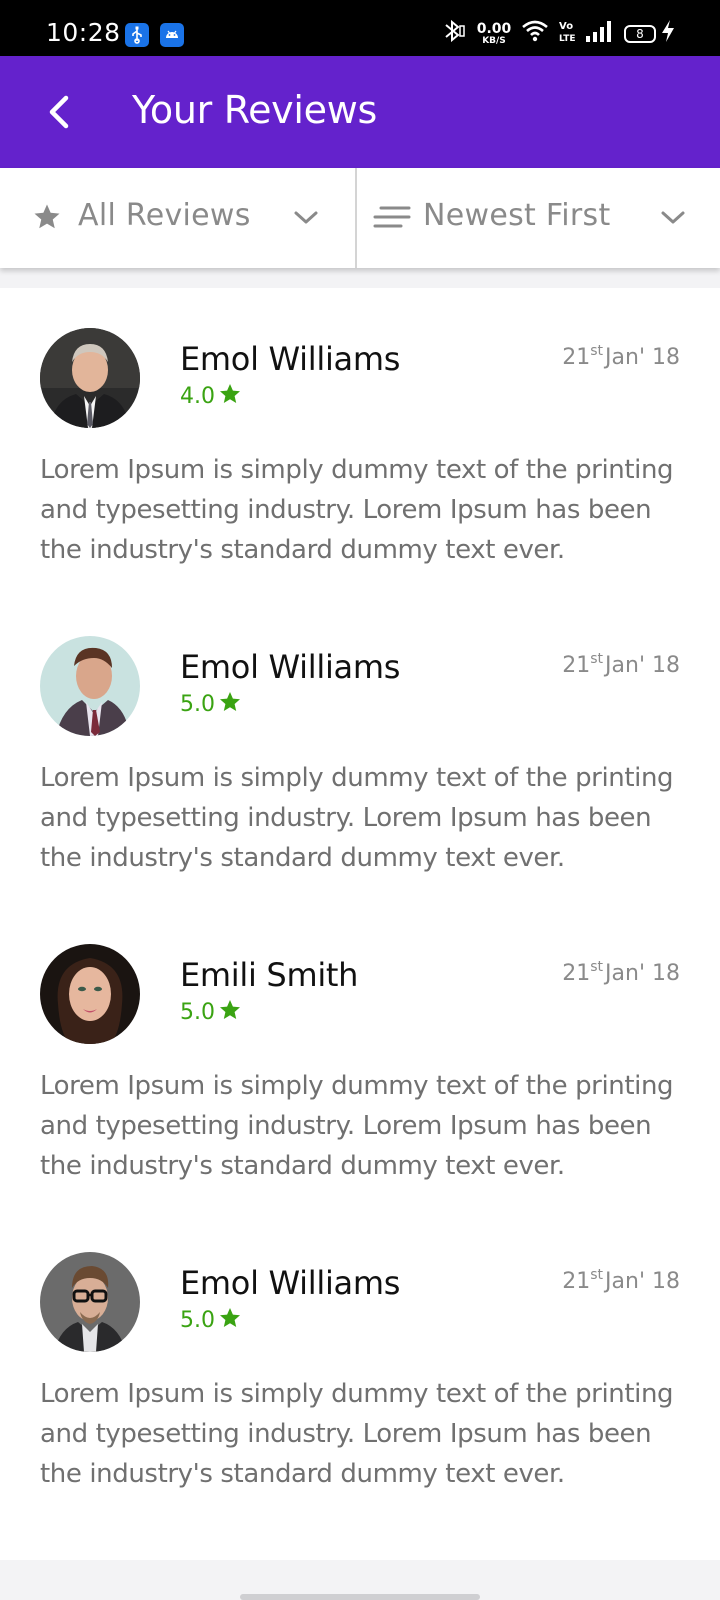  What do you see at coordinates (197, 396) in the screenshot?
I see `rating-number: 4.0` at bounding box center [197, 396].